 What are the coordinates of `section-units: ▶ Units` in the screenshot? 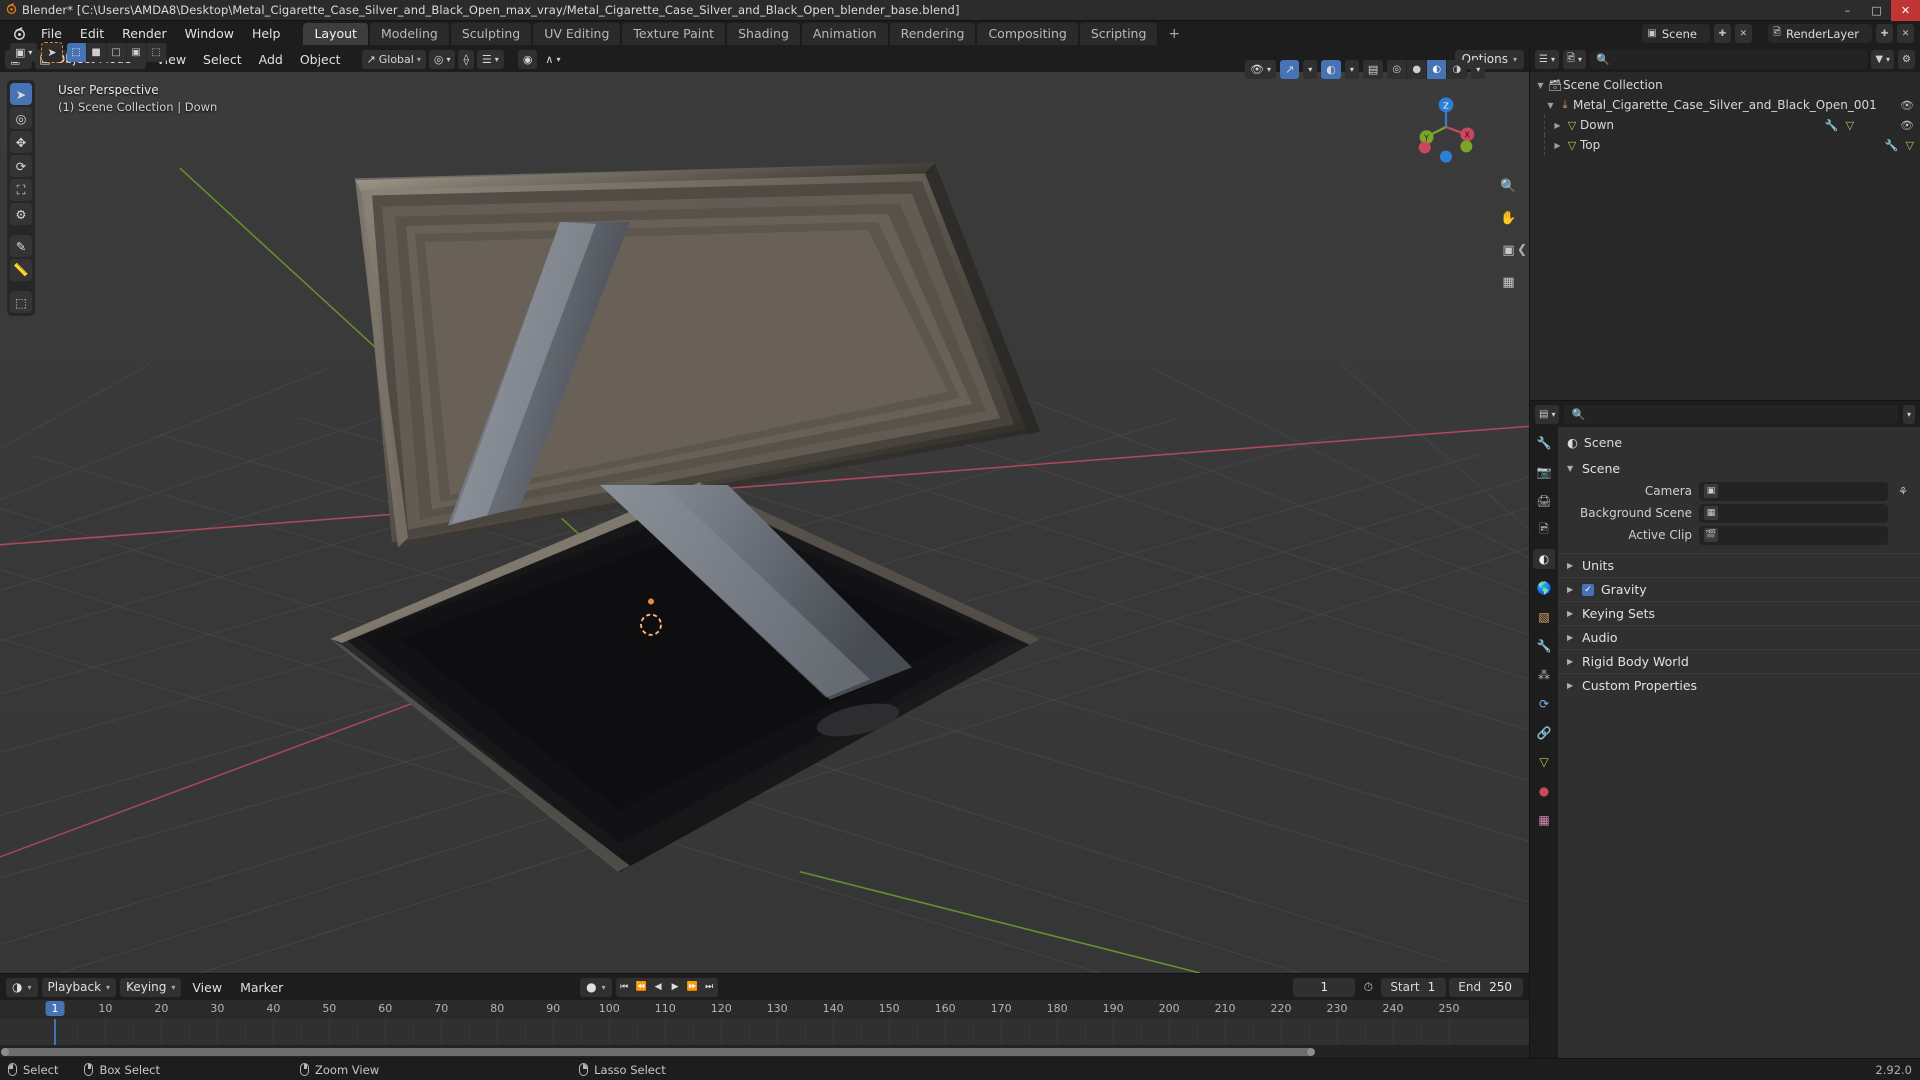 It's located at (1739, 565).